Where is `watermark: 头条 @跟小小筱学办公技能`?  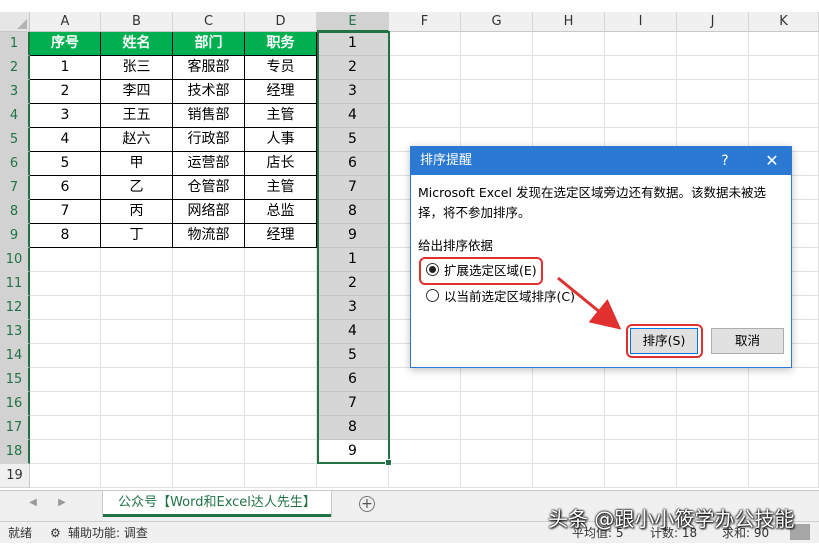
watermark: 头条 @跟小小筱学办公技能 is located at coordinates (671, 519).